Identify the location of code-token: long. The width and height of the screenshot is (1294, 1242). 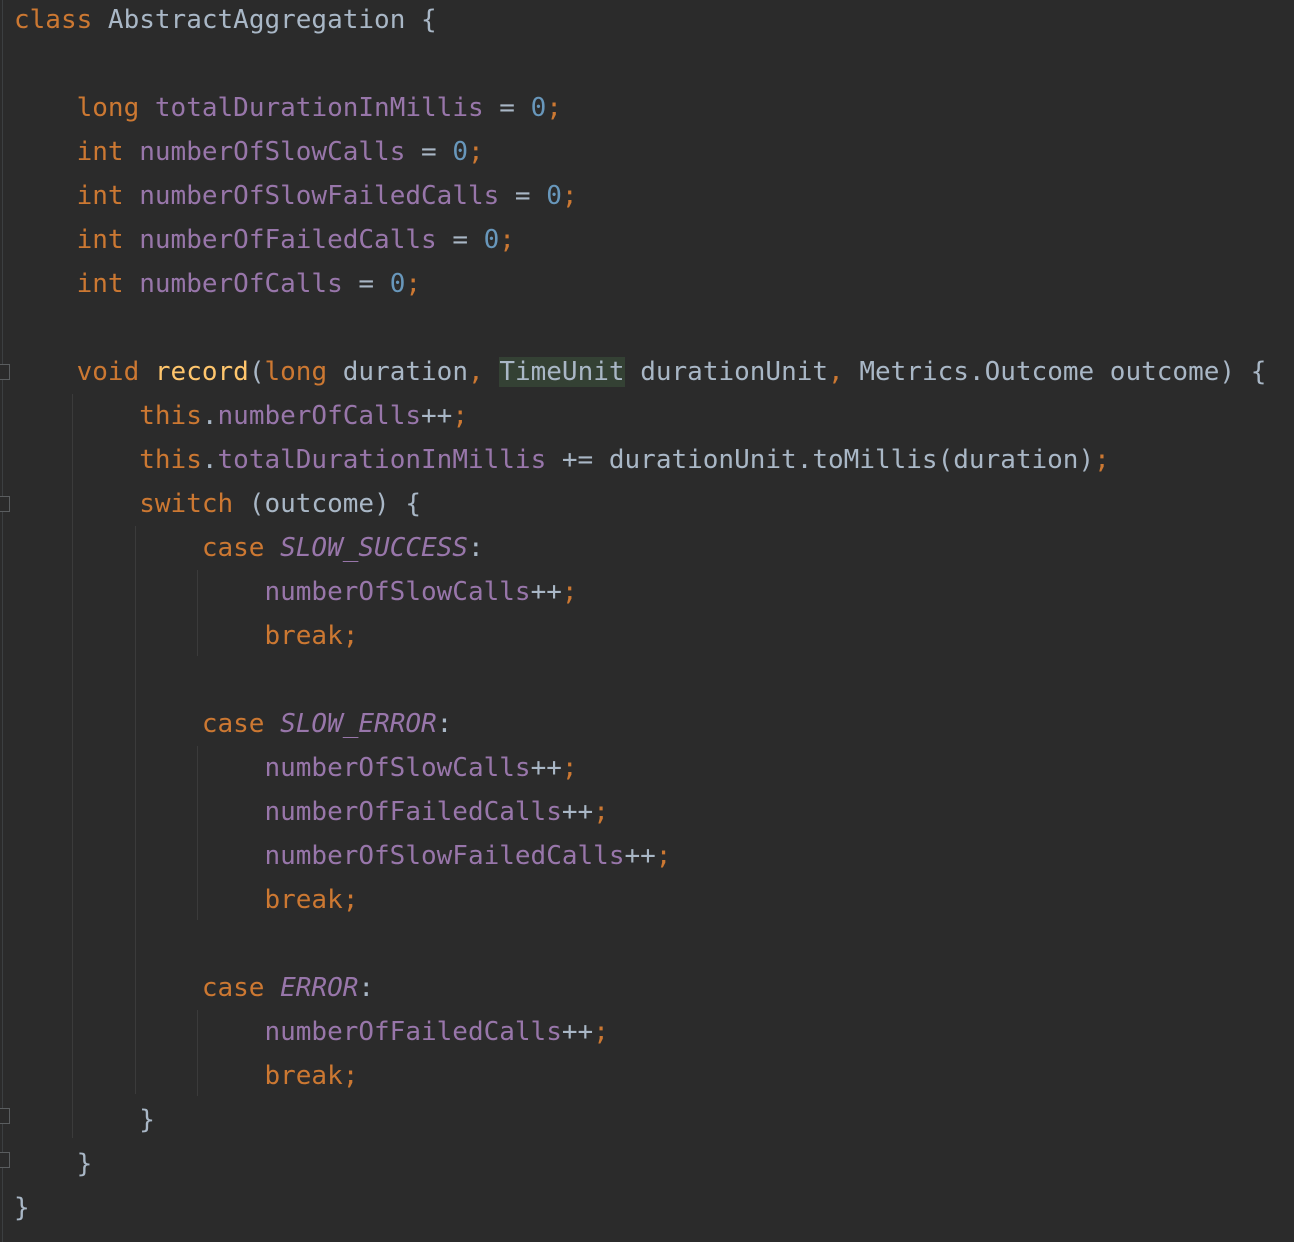
(296, 372).